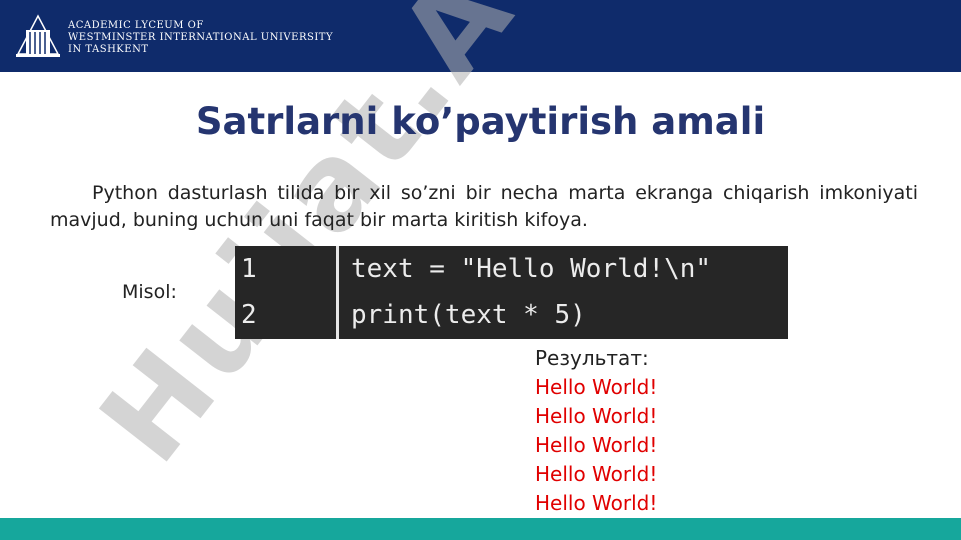 Image resolution: width=961 pixels, height=540 pixels. I want to click on slide-title: Satrlarni ko’paytirish amali, so click(480, 121).